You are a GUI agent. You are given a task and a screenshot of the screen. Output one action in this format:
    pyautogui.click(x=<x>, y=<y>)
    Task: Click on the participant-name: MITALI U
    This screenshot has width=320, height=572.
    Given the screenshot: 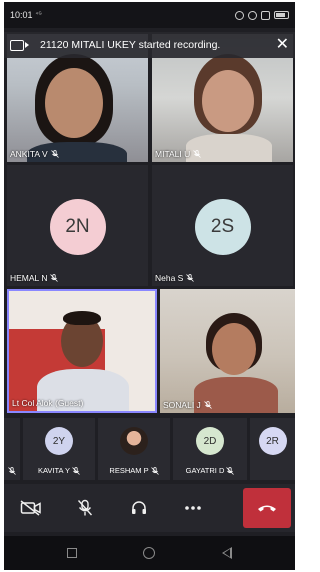 What is the action you would take?
    pyautogui.click(x=173, y=154)
    